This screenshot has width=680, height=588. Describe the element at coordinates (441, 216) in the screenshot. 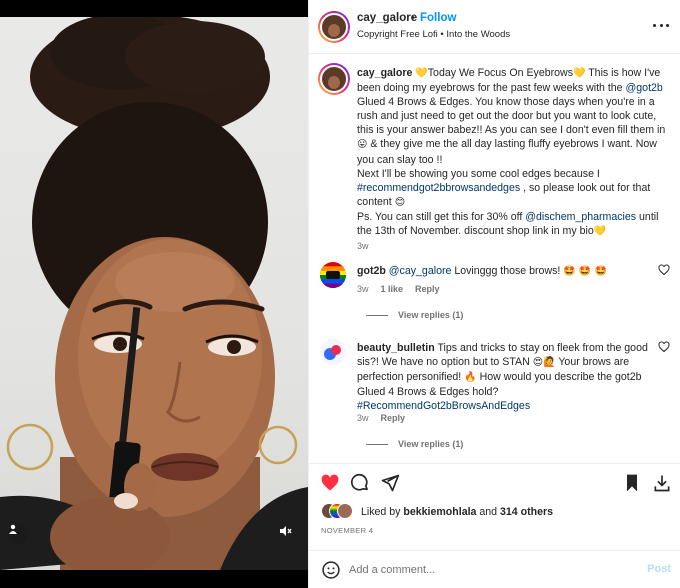

I see `caption-part: Ps. You can still get this for 30% off` at that location.